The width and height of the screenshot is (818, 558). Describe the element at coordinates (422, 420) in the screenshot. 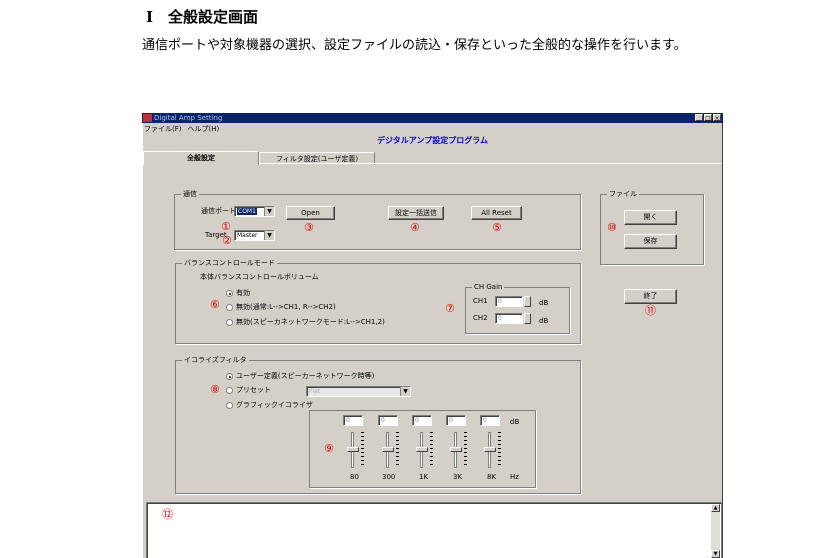

I see `band-1k-input: 0` at that location.